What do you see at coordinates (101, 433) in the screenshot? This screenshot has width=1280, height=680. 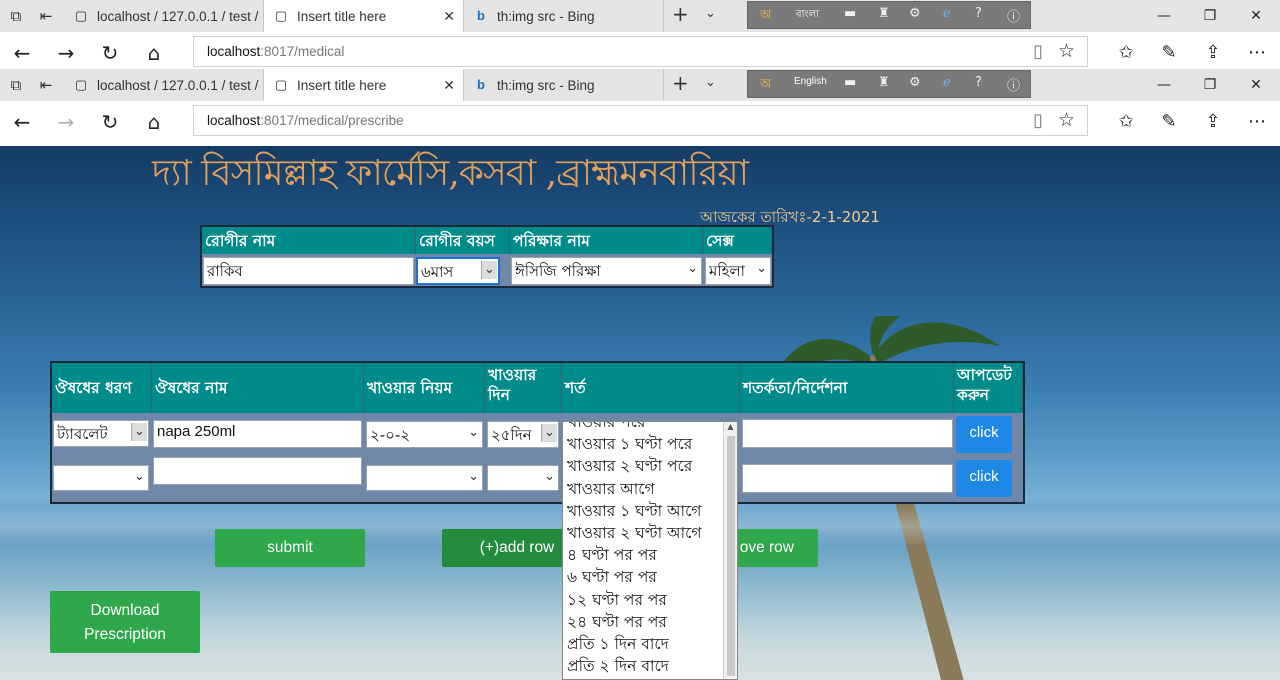 I see `medicine-type-select: ট্যাবলেট ⌄` at bounding box center [101, 433].